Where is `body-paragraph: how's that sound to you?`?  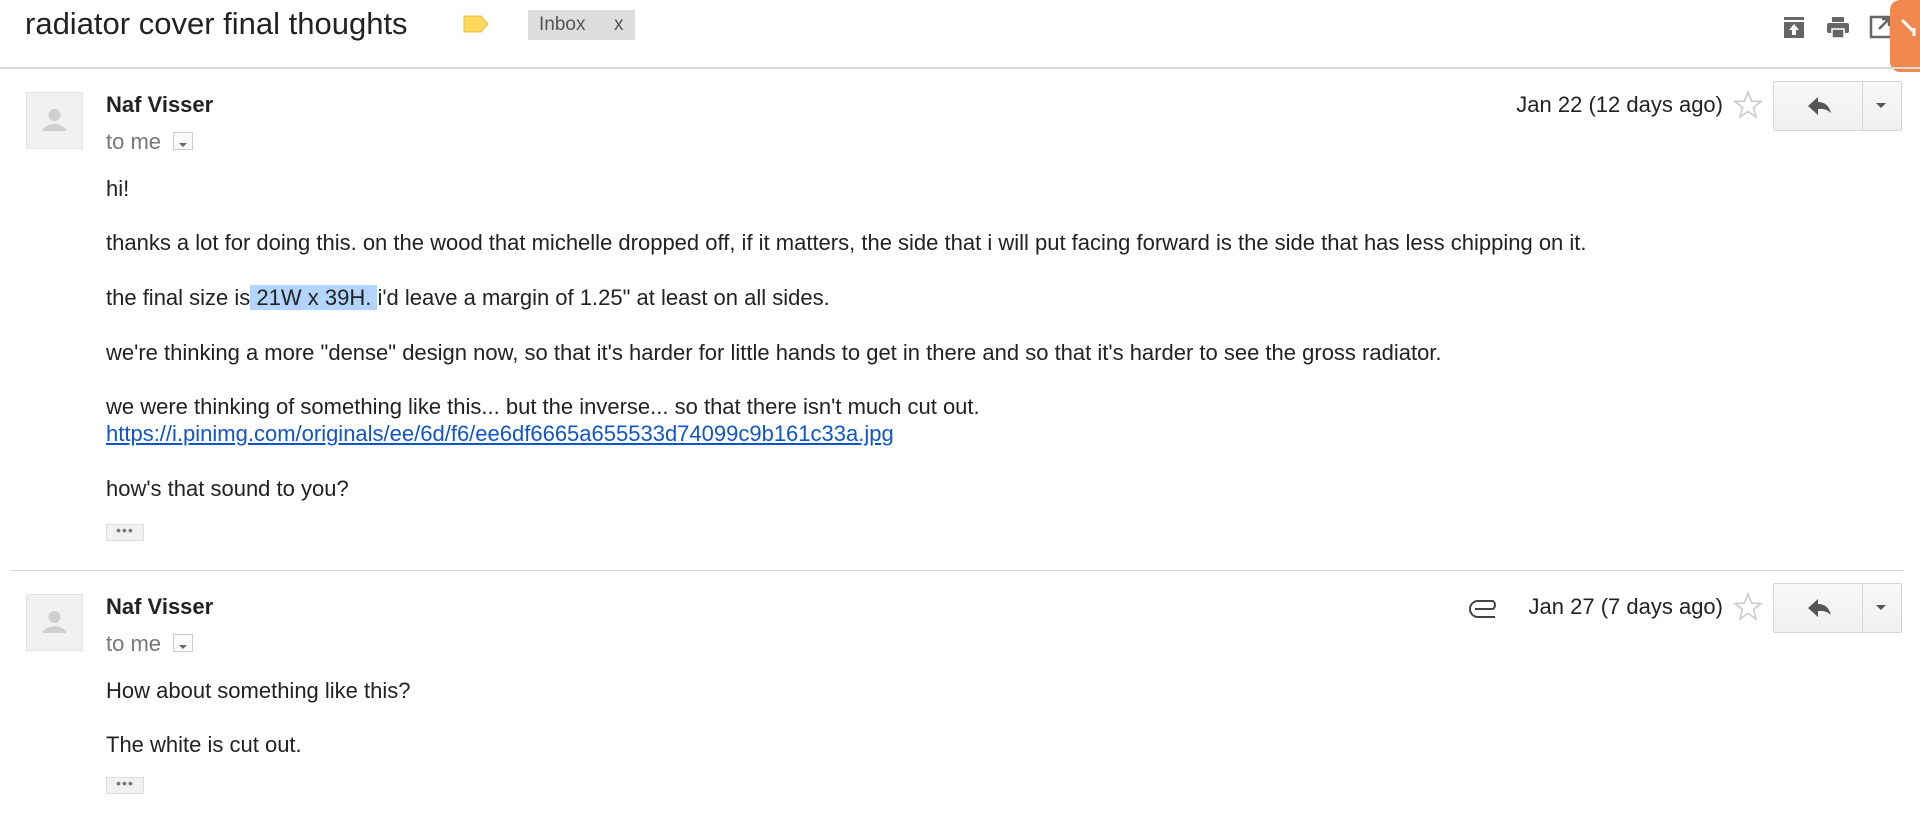
body-paragraph: how's that sound to you? is located at coordinates (227, 488).